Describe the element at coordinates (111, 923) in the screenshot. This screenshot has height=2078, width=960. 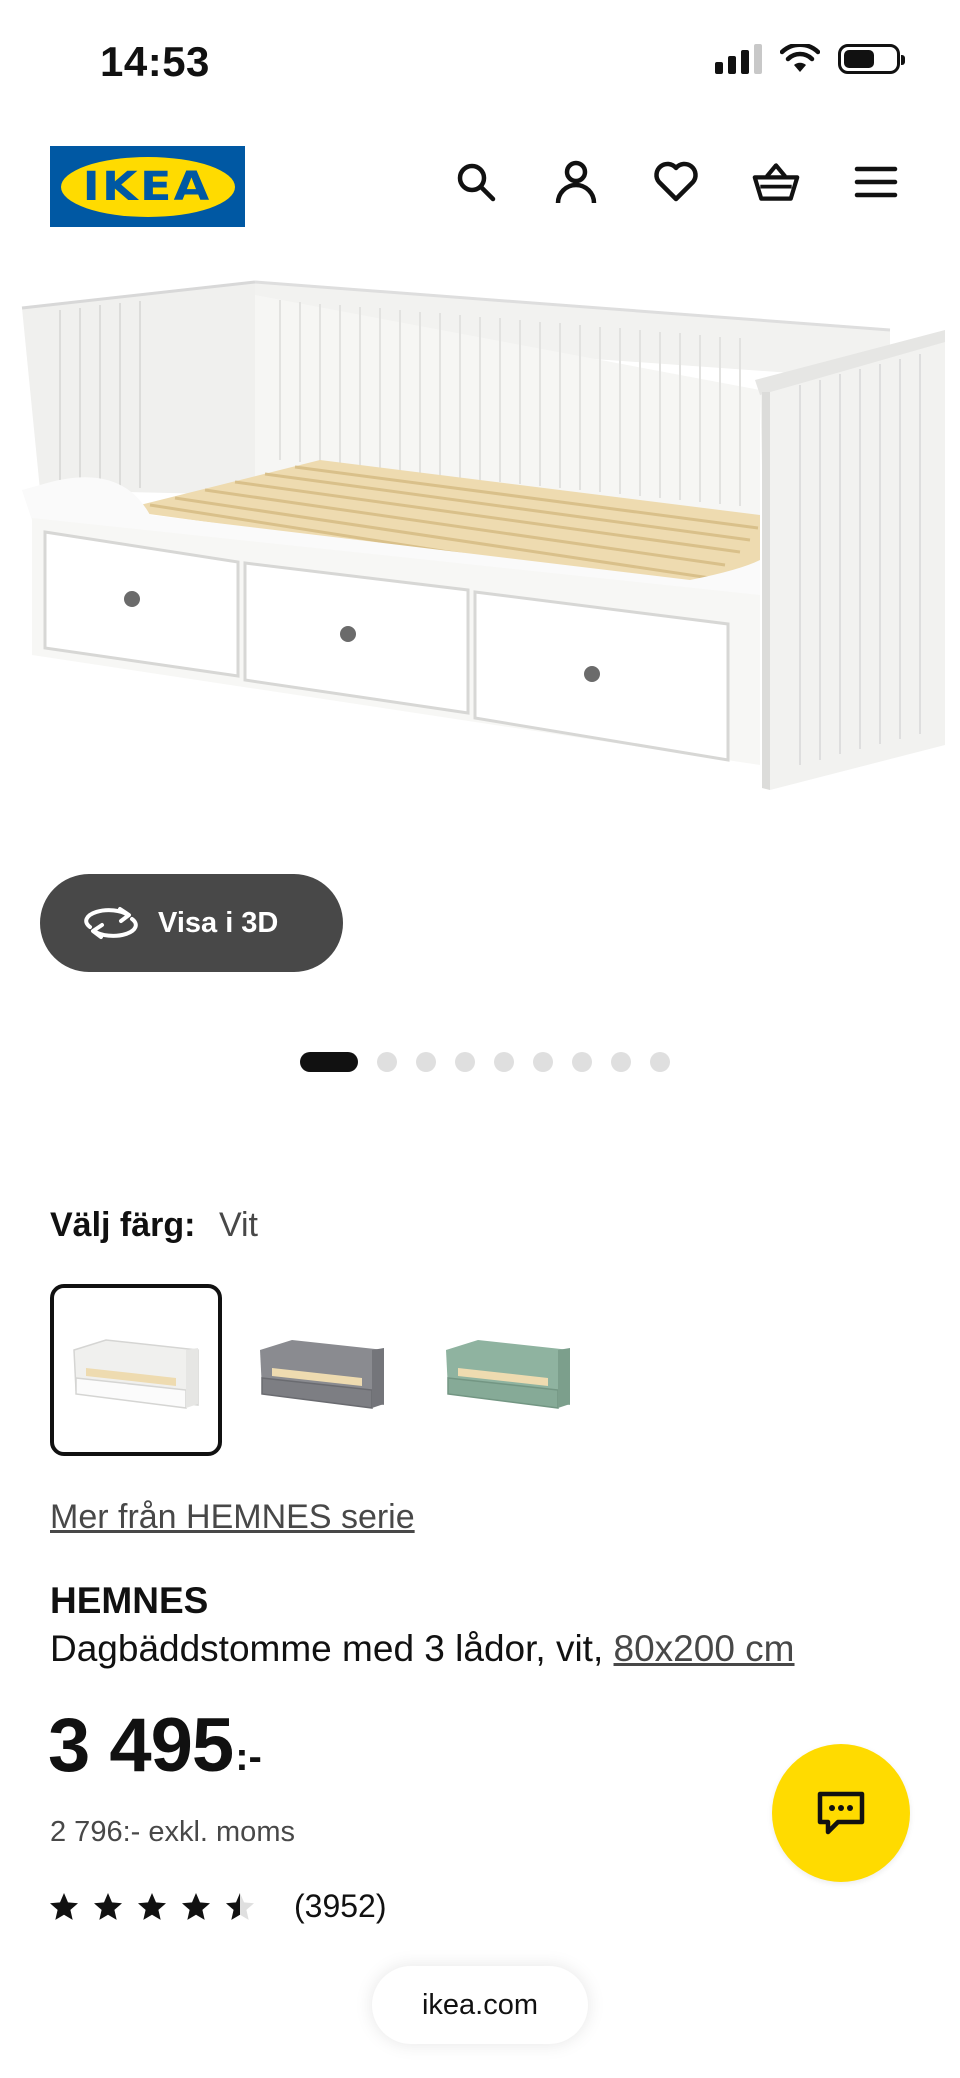
I see `rotate-3d-icon` at that location.